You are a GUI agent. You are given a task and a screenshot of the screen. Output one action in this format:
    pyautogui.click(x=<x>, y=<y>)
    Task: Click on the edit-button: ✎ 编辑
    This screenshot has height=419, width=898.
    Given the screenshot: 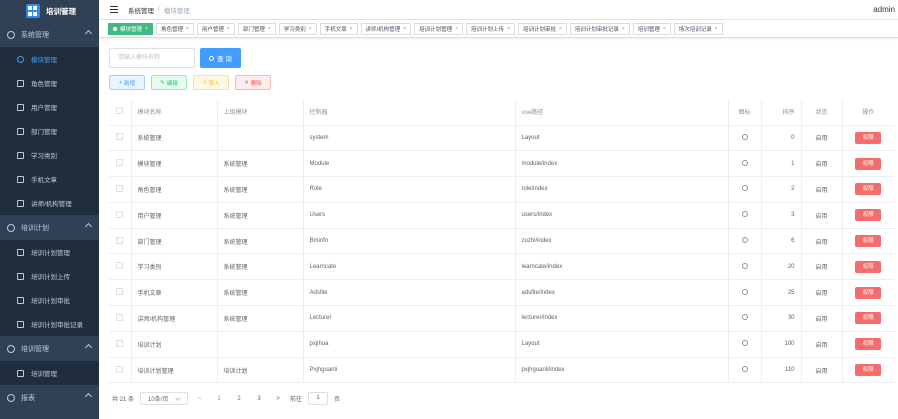 What is the action you would take?
    pyautogui.click(x=169, y=82)
    